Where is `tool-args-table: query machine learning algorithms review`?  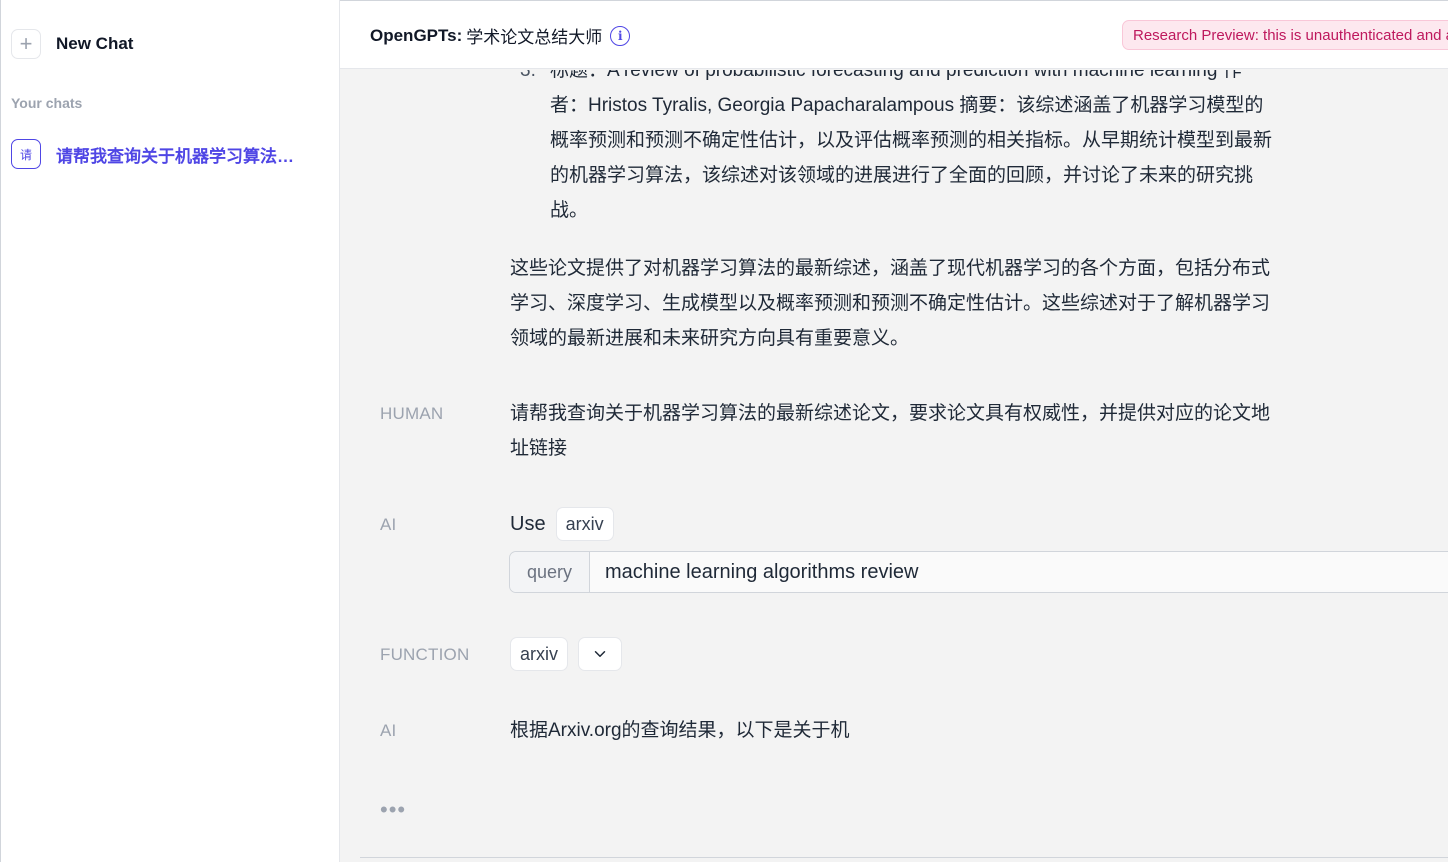 tool-args-table: query machine learning algorithms review is located at coordinates (978, 572).